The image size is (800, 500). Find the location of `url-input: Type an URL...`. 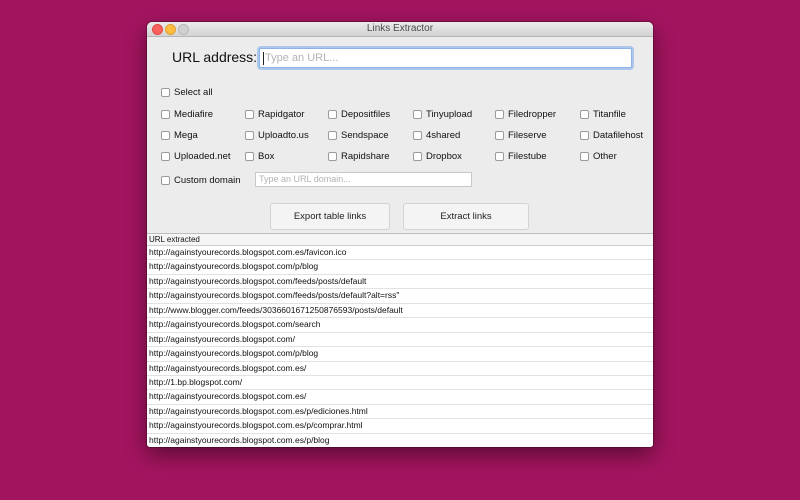

url-input: Type an URL... is located at coordinates (445, 58).